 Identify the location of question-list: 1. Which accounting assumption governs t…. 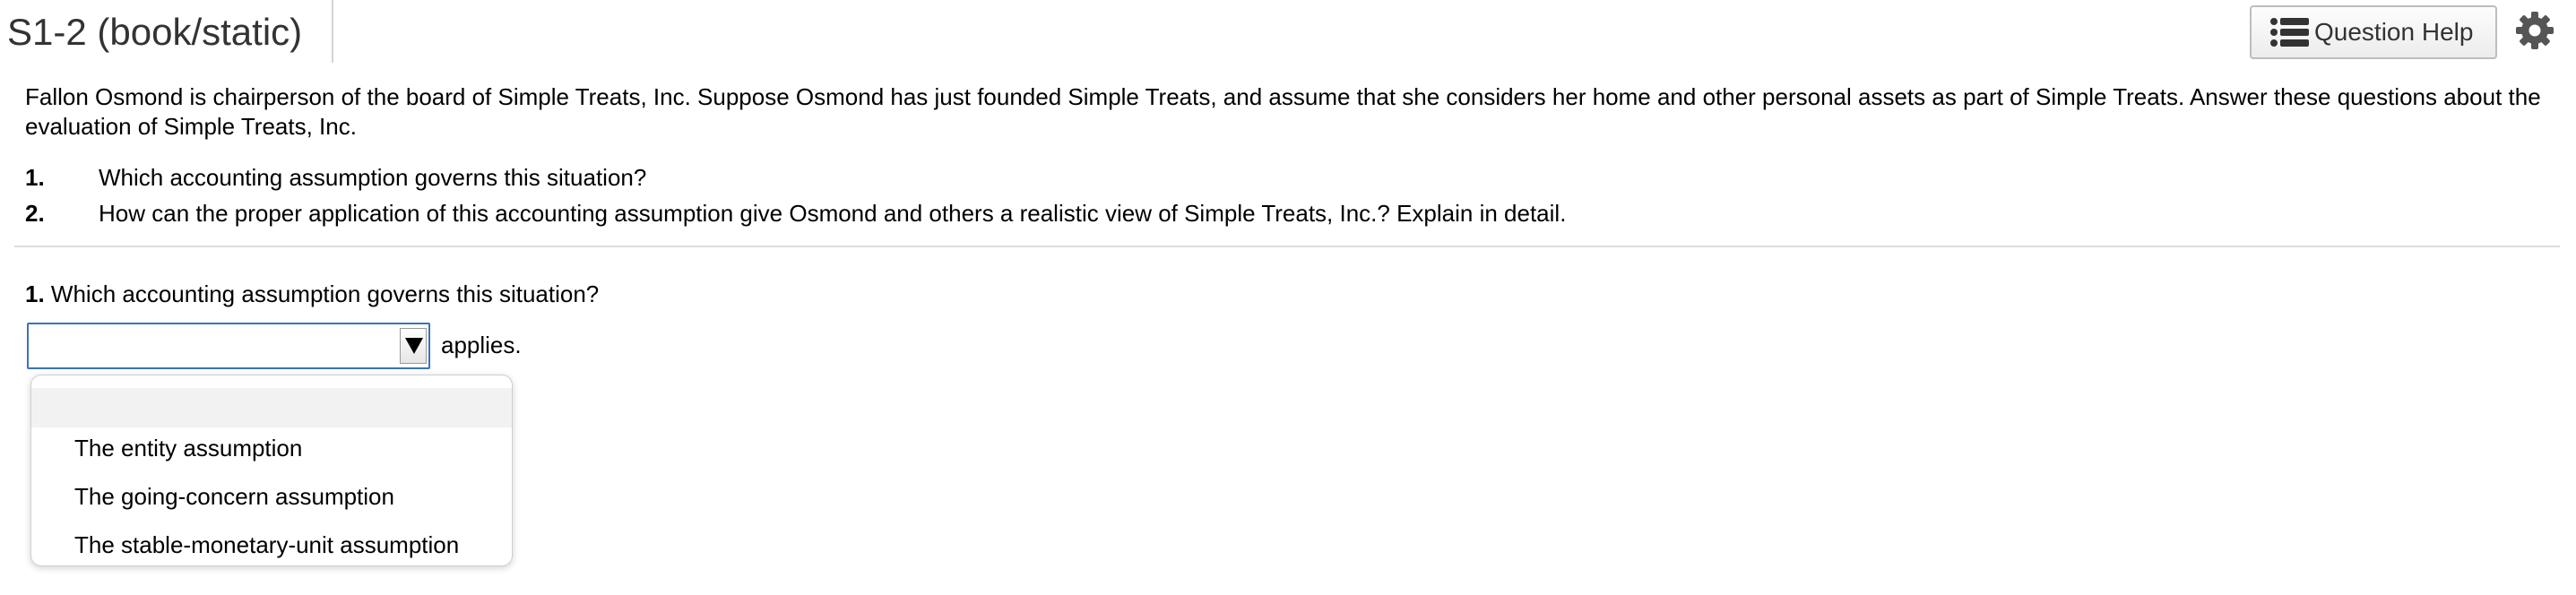
(1280, 196).